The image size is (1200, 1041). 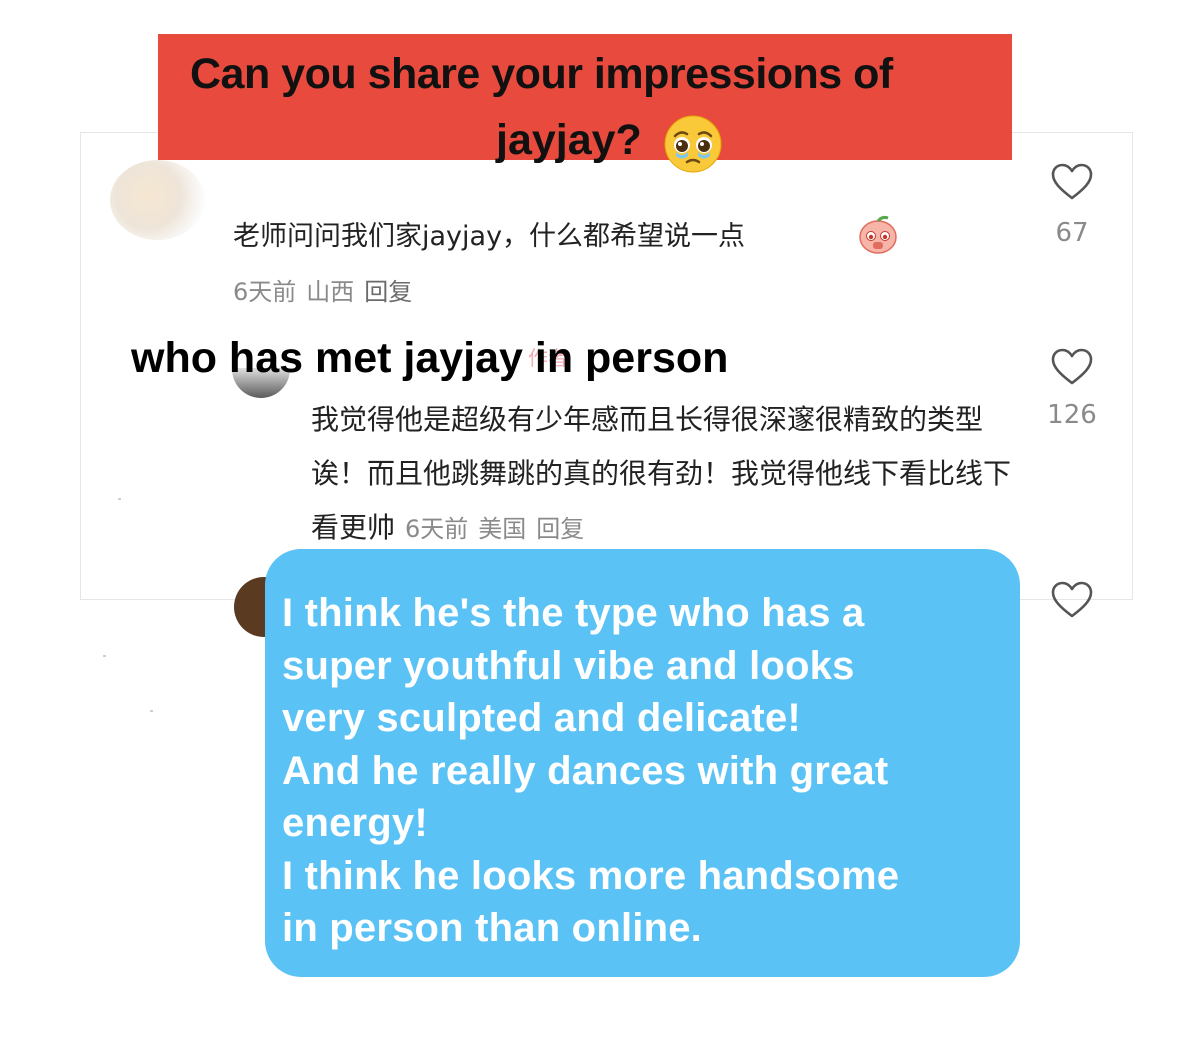 What do you see at coordinates (591, 875) in the screenshot?
I see `translation-line: I think he looks more handsome` at bounding box center [591, 875].